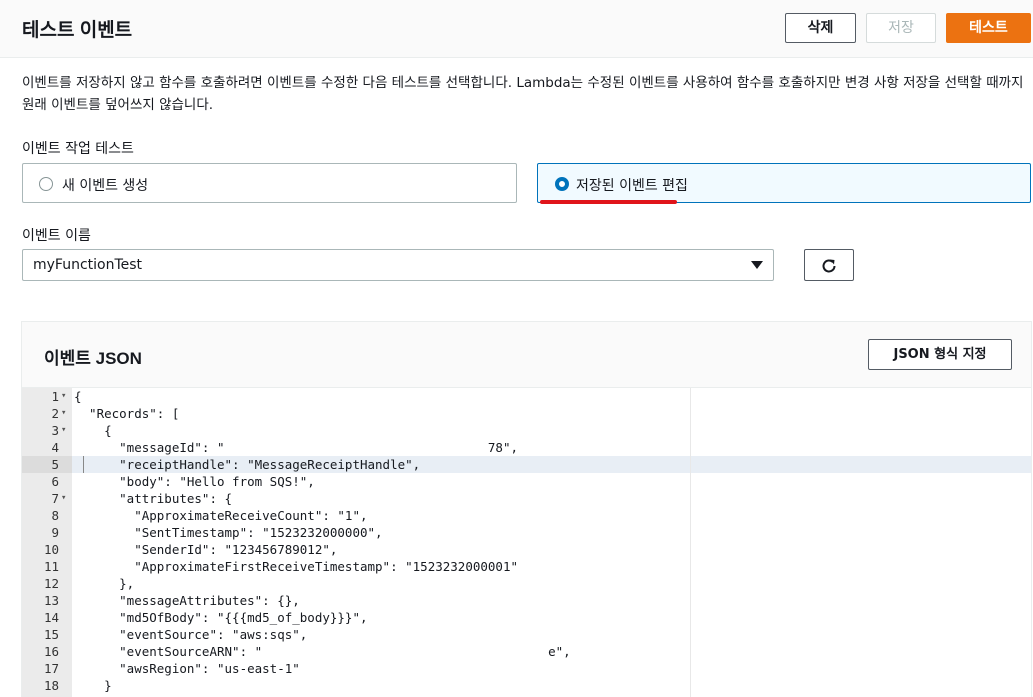 This screenshot has height=697, width=1033. What do you see at coordinates (127, 413) in the screenshot?
I see `code-text: "Records": [` at bounding box center [127, 413].